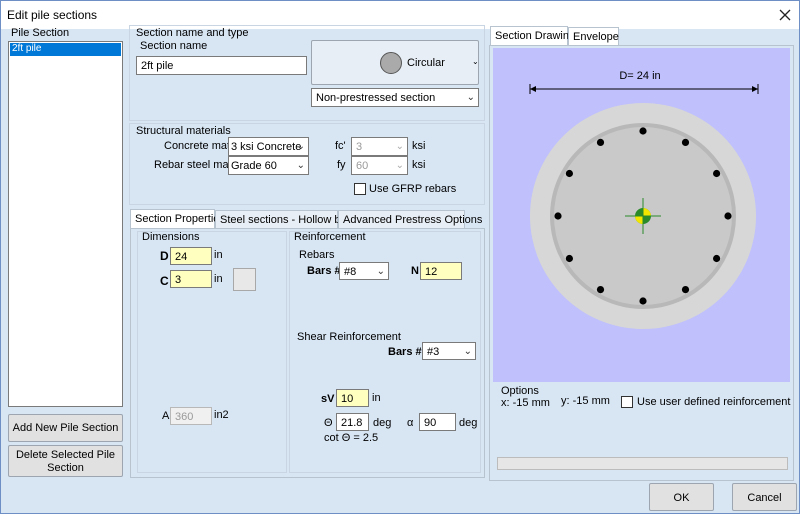 Image resolution: width=800 pixels, height=514 pixels. What do you see at coordinates (164, 256) in the screenshot?
I see `d-label: D` at bounding box center [164, 256].